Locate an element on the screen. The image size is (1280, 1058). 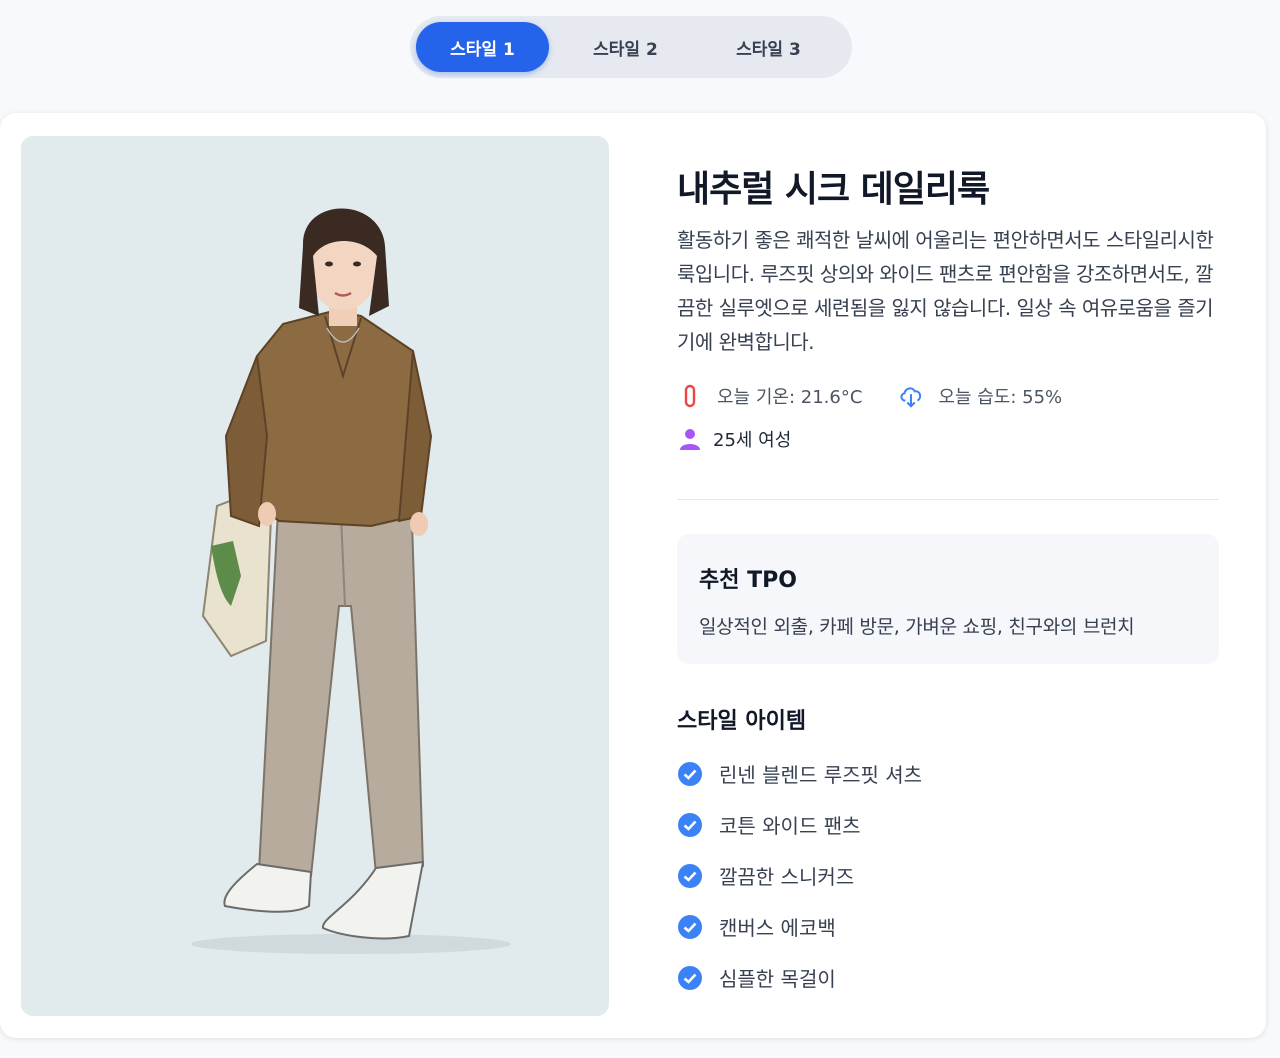
person-icon is located at coordinates (690, 439).